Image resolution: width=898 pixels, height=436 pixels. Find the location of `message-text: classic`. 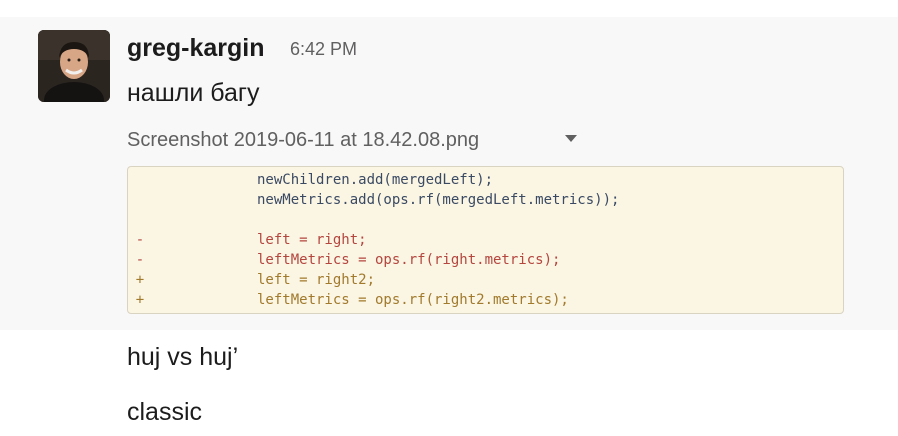

message-text: classic is located at coordinates (165, 412).